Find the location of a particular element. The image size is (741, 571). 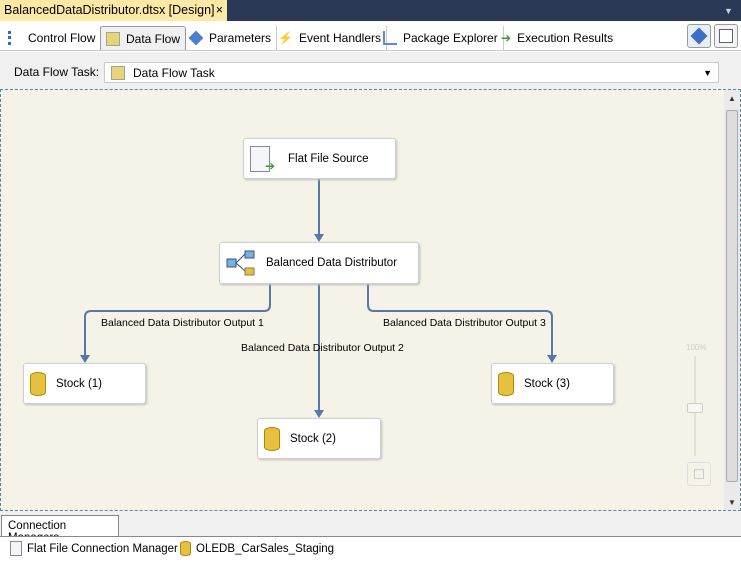

flat-file-source-node: ➔ Flat File Source is located at coordinates (319, 158).